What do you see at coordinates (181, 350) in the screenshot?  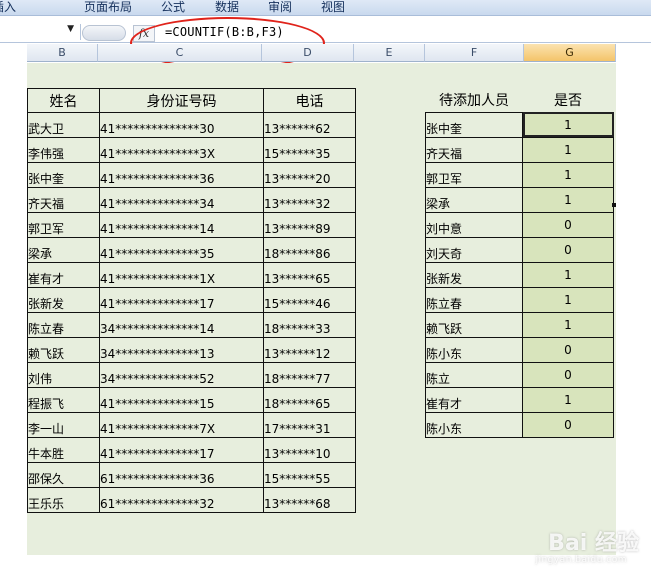 I see `id-number-cell: 34**************13` at bounding box center [181, 350].